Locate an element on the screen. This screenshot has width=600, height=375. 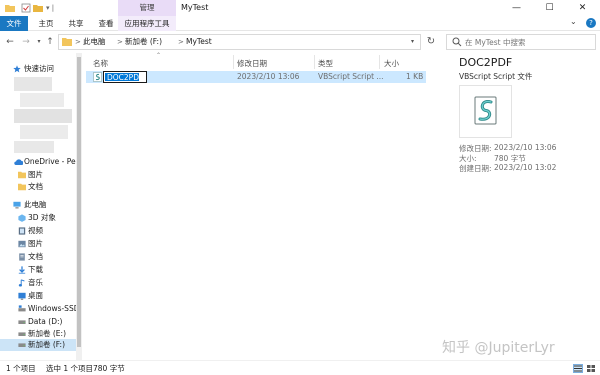
nav-label: 快速访问 is located at coordinates (39, 68).